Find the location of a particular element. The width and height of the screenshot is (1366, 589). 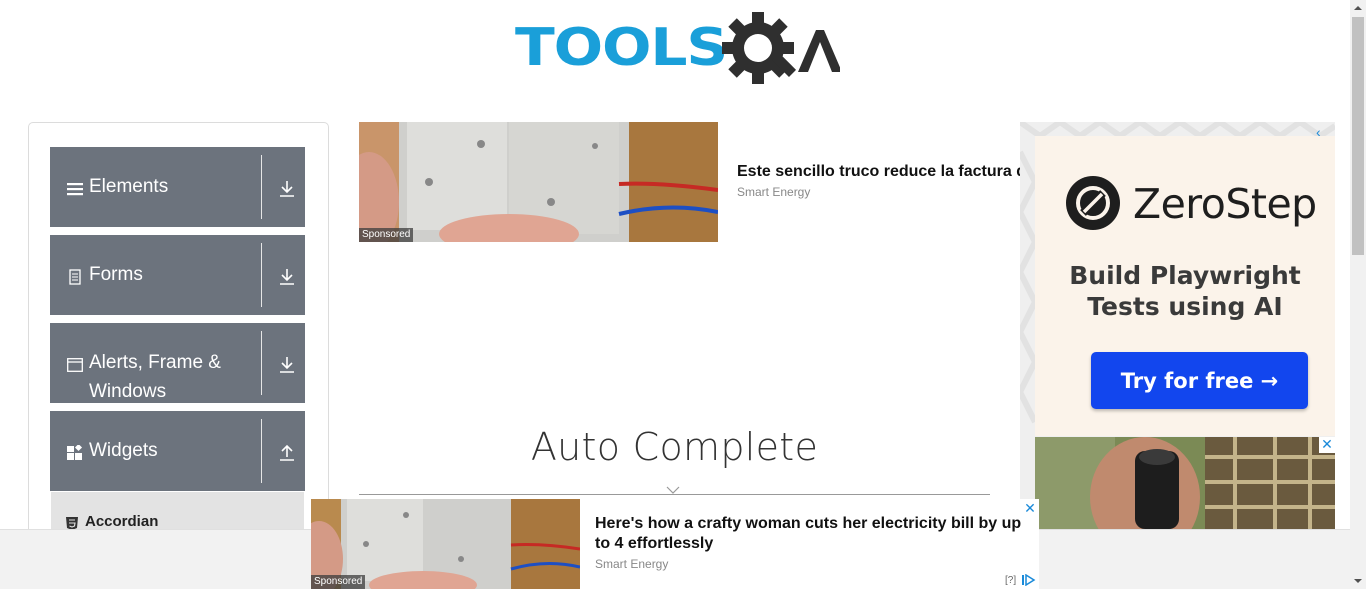

ad-tagline-line1: Build Playwright is located at coordinates (1185, 275).